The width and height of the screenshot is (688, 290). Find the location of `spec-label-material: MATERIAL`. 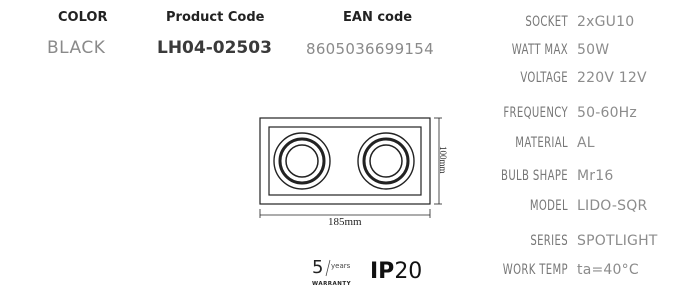

spec-label-material: MATERIAL is located at coordinates (541, 143).